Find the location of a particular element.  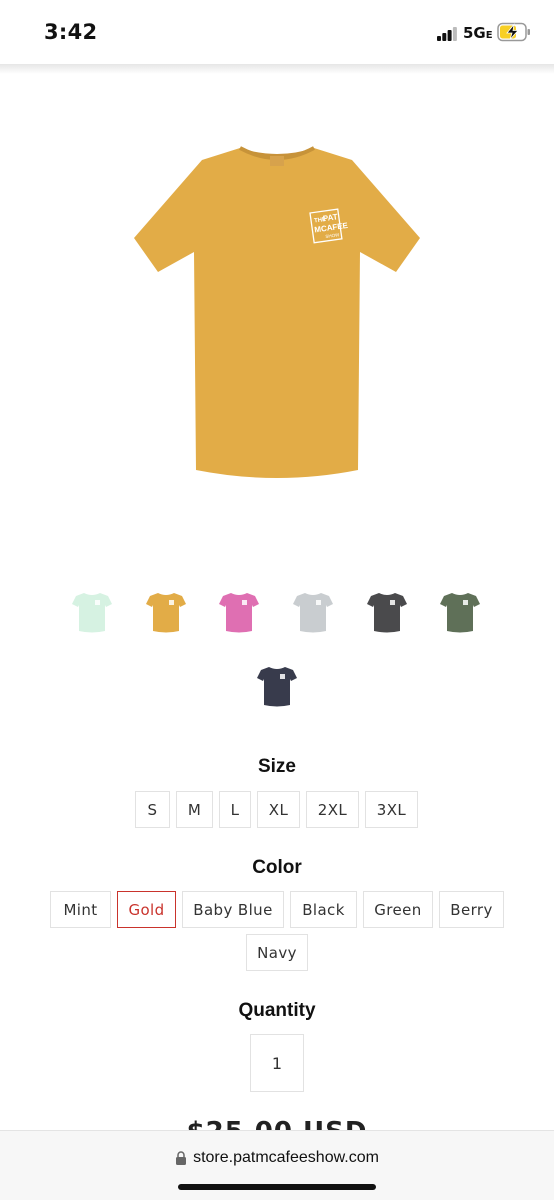

hero-tshirt-shape is located at coordinates (277, 313).